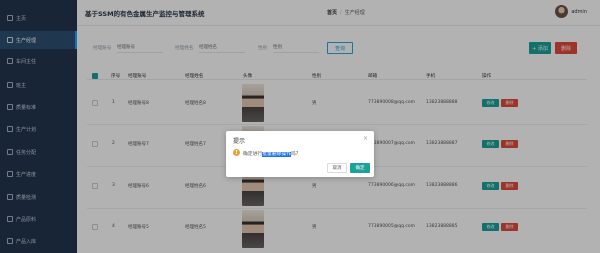 This screenshot has height=253, width=600. I want to click on message-suffix: 吗?, so click(295, 154).